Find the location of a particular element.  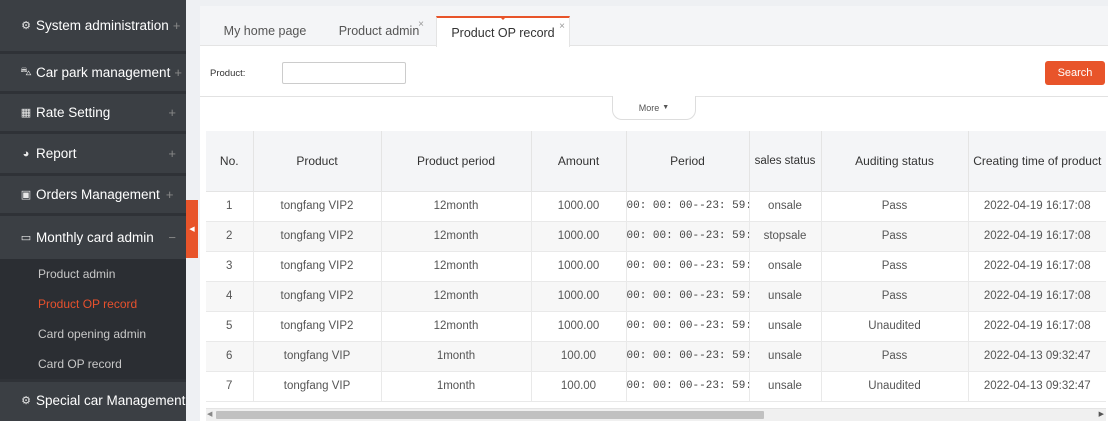

scrollbar-thumb is located at coordinates (490, 415).